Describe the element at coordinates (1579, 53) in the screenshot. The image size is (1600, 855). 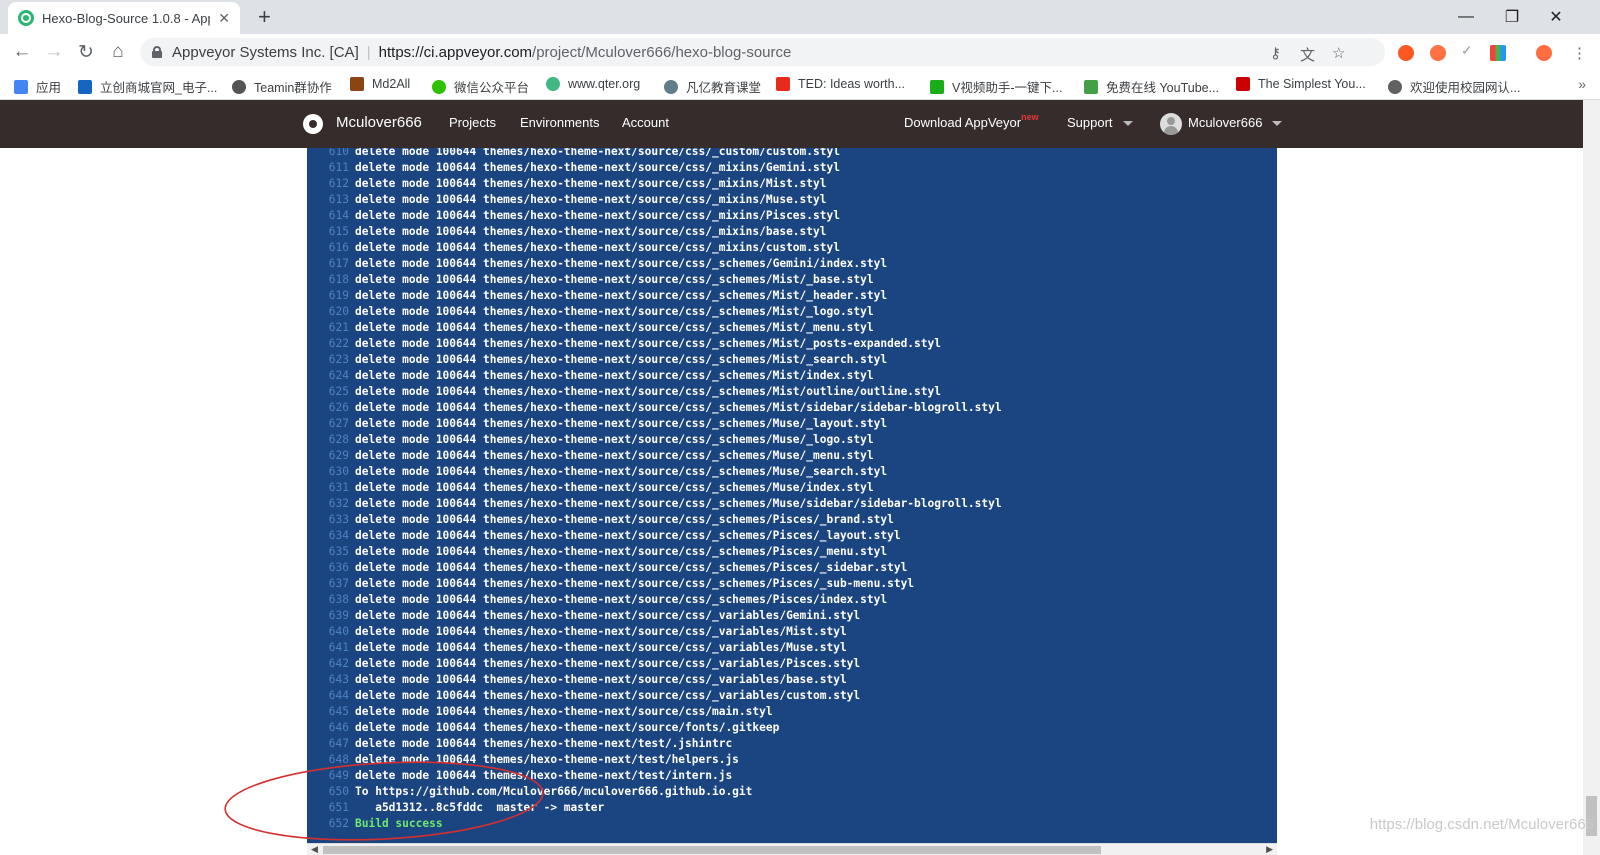
I see `menu-dots-icon: ⋮` at that location.